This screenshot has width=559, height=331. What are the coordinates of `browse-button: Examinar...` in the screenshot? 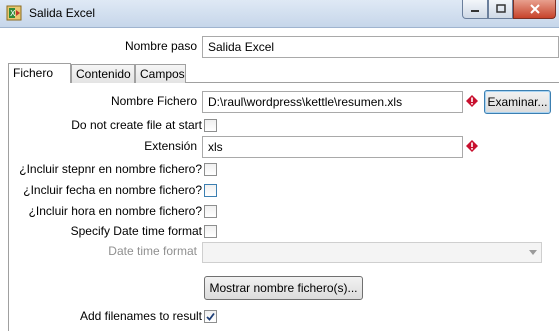 It's located at (517, 102).